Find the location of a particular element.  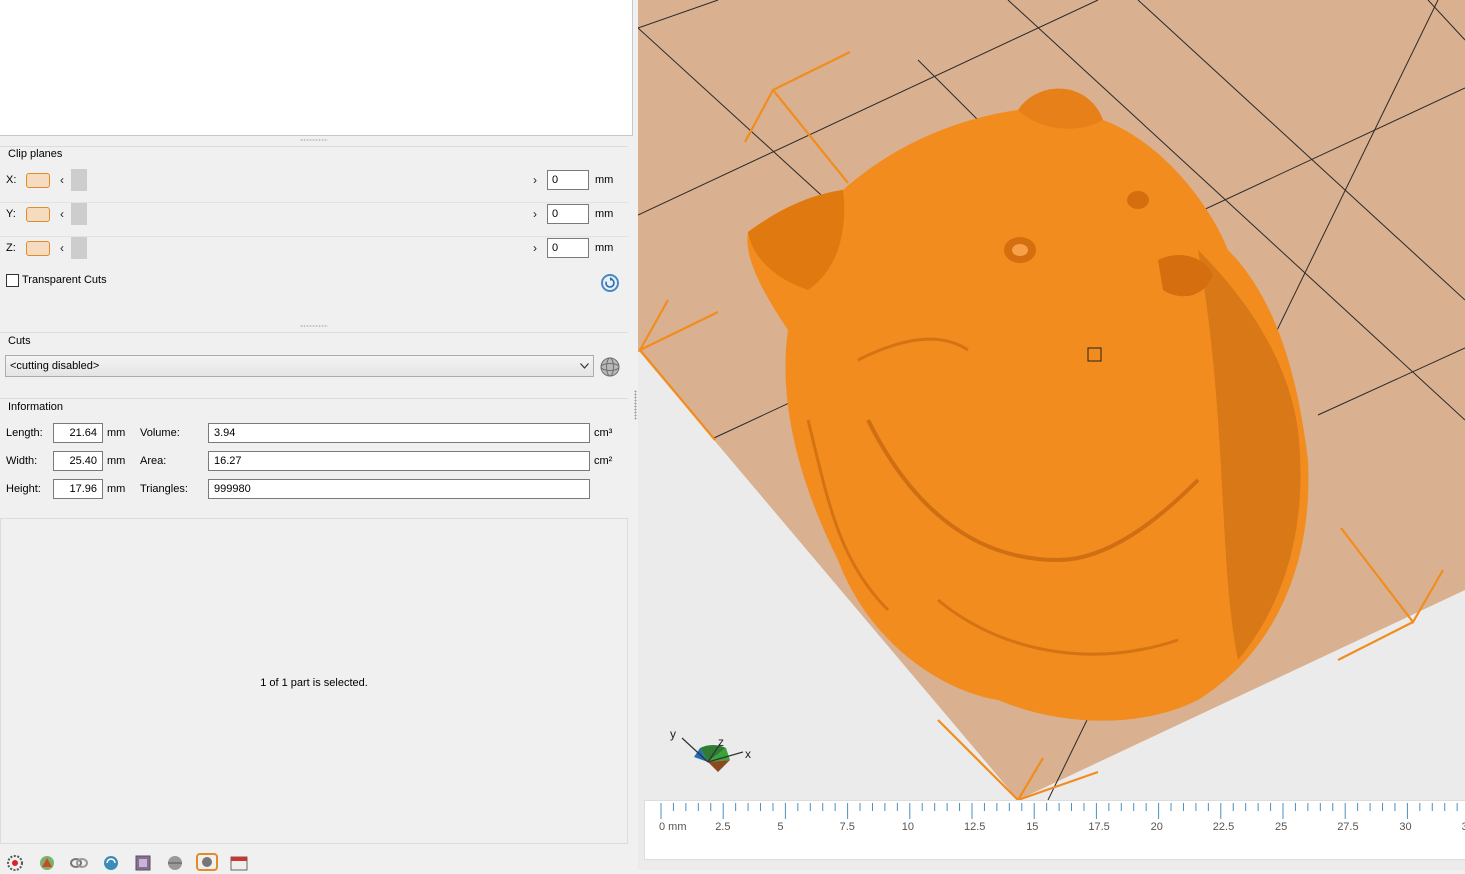

volume-field is located at coordinates (399, 433).